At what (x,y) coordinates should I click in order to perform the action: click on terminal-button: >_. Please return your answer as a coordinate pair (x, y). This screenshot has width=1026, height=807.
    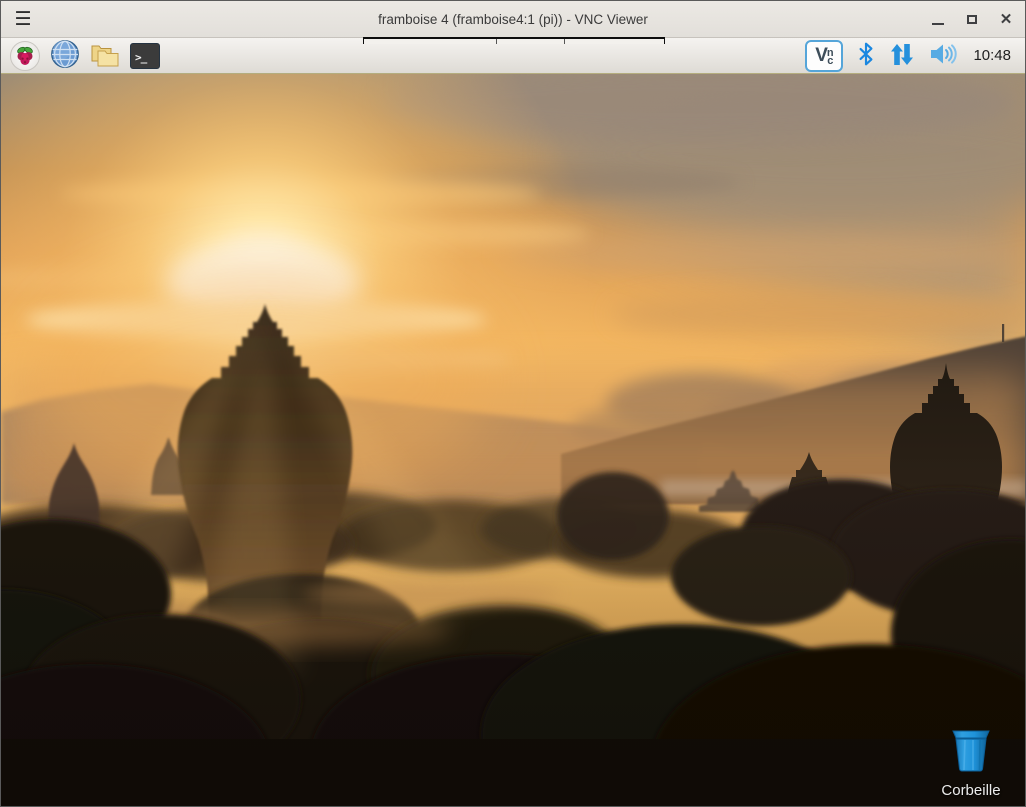
    Looking at the image, I should click on (145, 56).